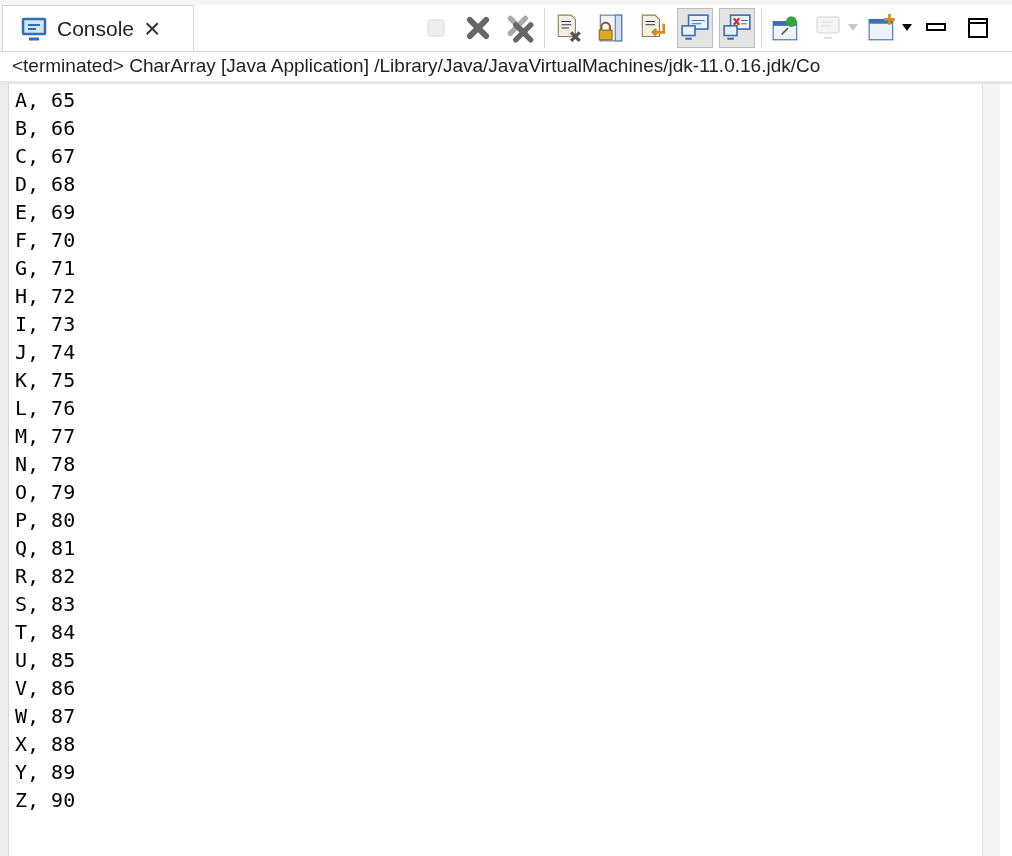 The width and height of the screenshot is (1012, 856). Describe the element at coordinates (46, 212) in the screenshot. I see `output-line: E, 69` at that location.